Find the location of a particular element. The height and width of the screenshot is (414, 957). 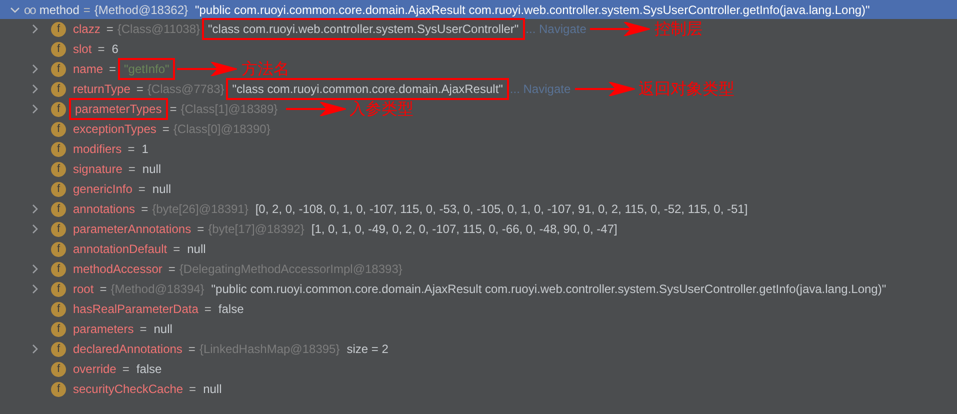

field-value: [0, 2, 0, -108, 0, 1, 0, -107, 115, 0, -53, 0, -105, 0, 1, 0, -107, 91, 0, 2, 115, 0, -52, 115, 0, -51] is located at coordinates (501, 209).